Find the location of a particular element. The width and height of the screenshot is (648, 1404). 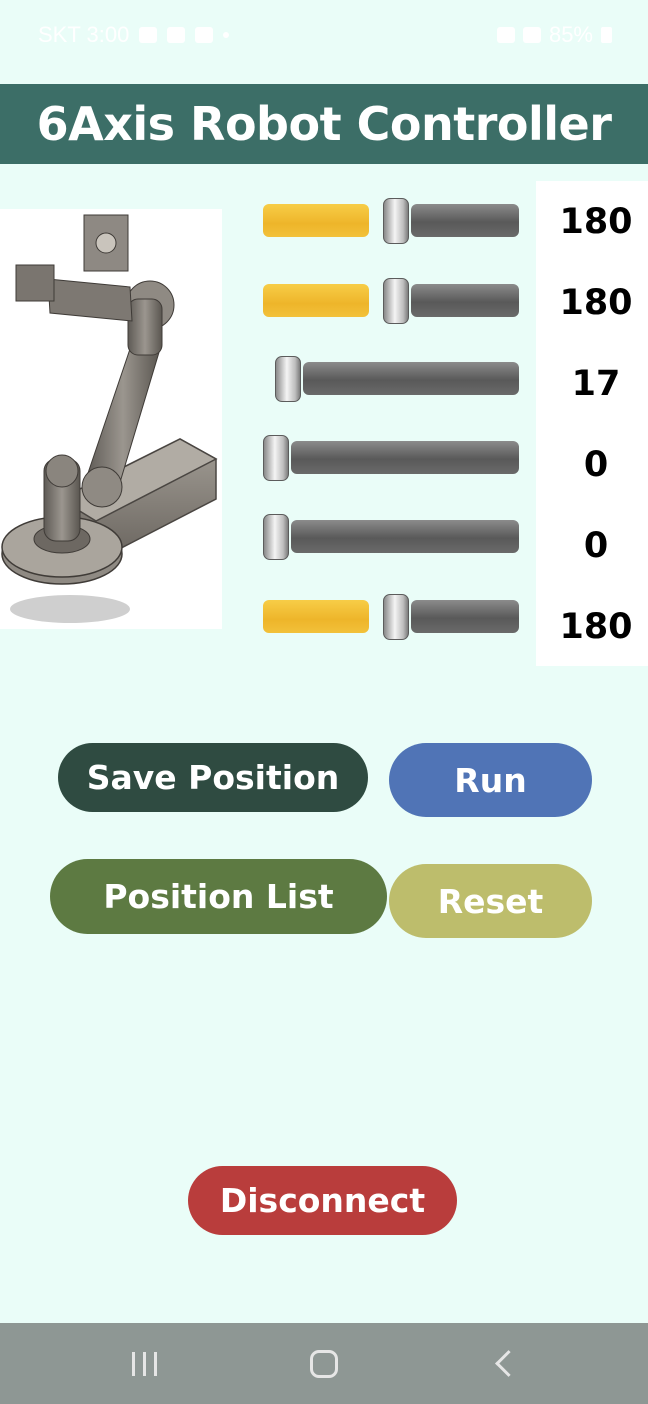

carrier-time: SKT 3:00 is located at coordinates (84, 34).